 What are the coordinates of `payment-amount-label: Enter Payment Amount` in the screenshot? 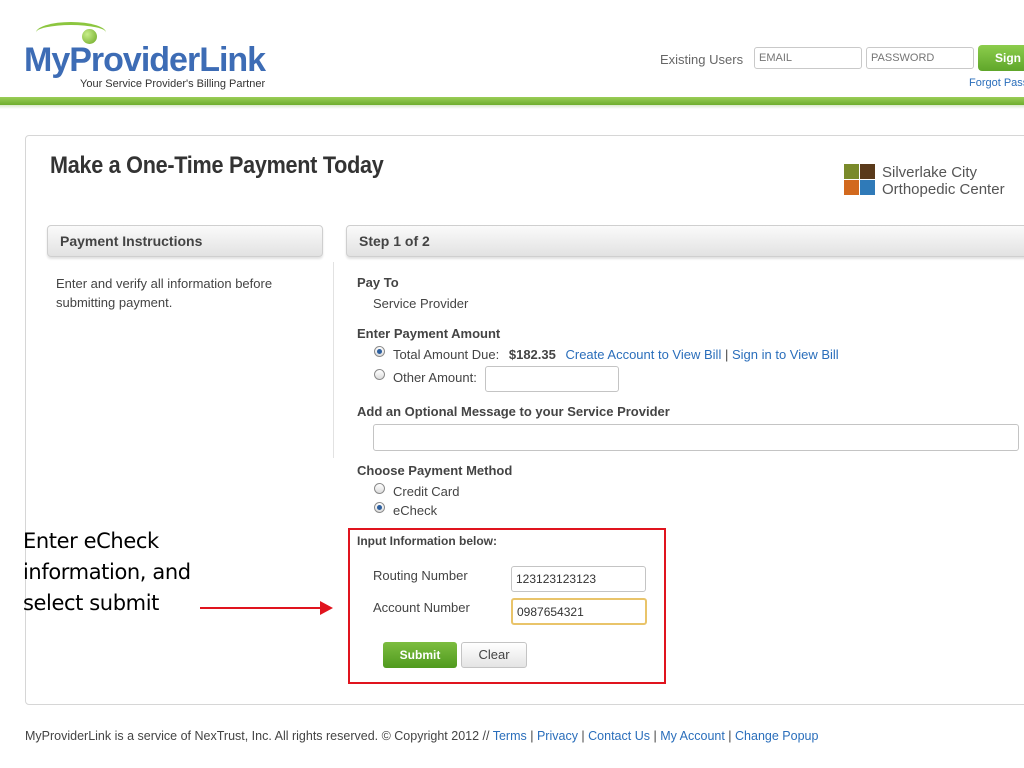 It's located at (429, 333).